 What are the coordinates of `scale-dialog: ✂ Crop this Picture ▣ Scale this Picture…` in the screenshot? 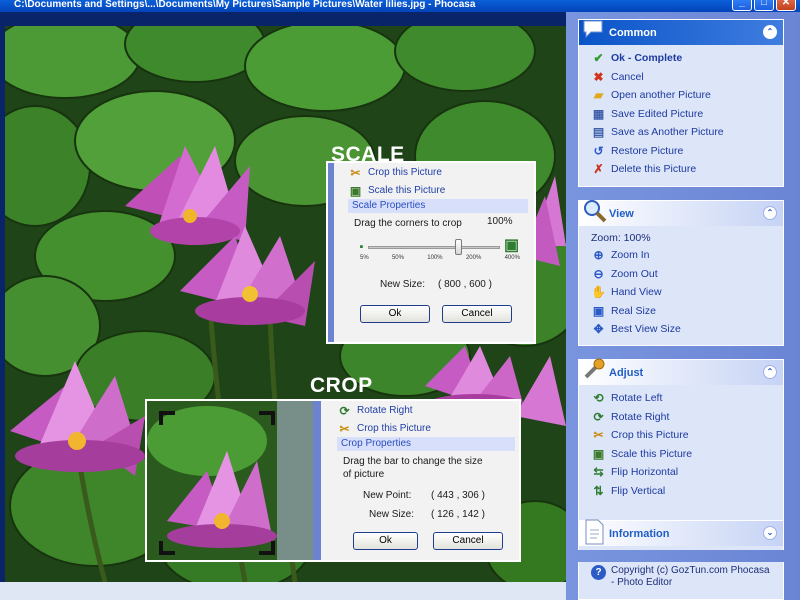 It's located at (431, 252).